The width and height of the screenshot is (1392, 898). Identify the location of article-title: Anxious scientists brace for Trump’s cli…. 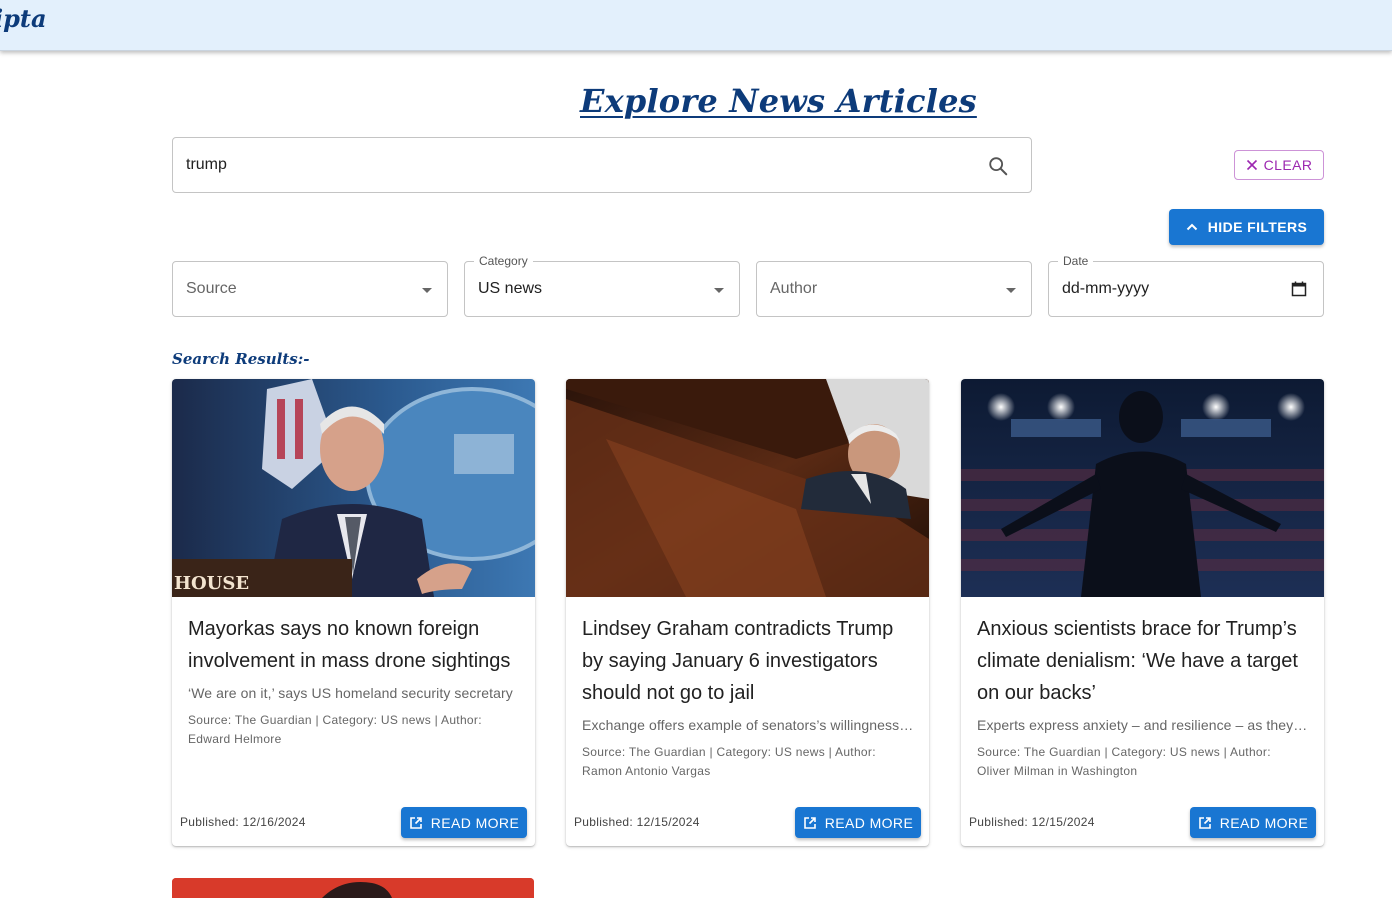
(1144, 661).